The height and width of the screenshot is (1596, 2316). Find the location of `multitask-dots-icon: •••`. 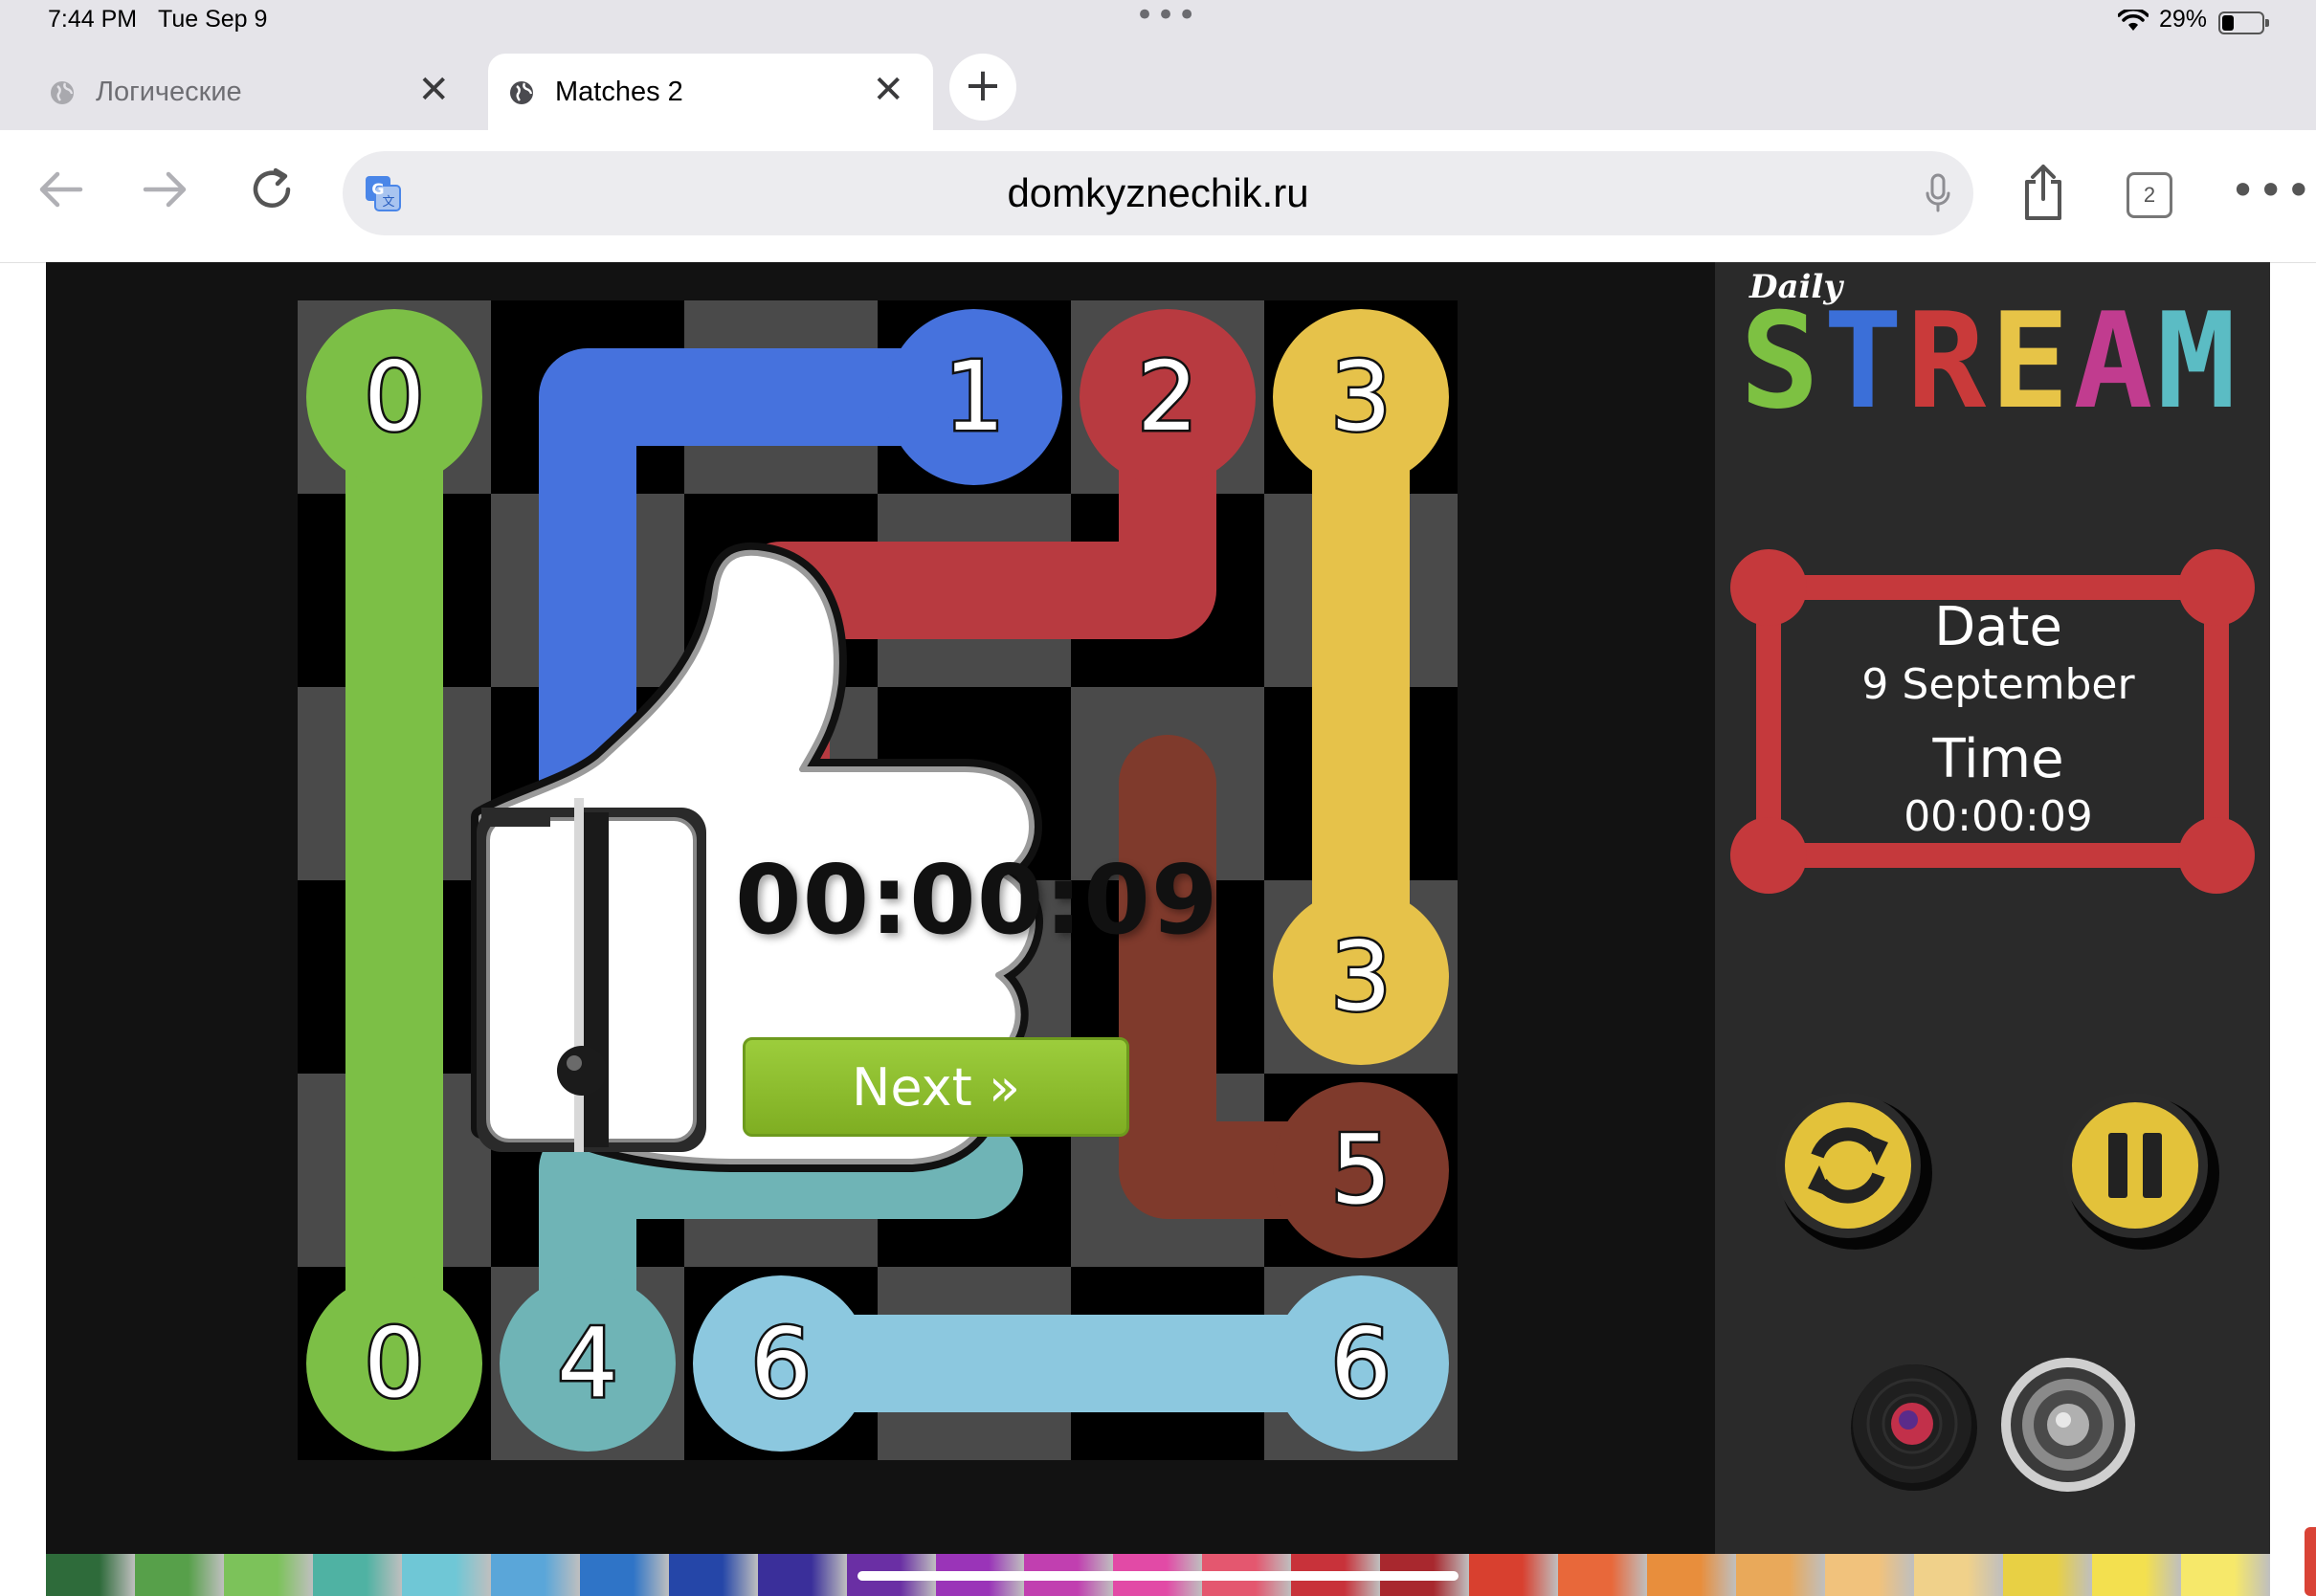

multitask-dots-icon: ••• is located at coordinates (1166, 17).